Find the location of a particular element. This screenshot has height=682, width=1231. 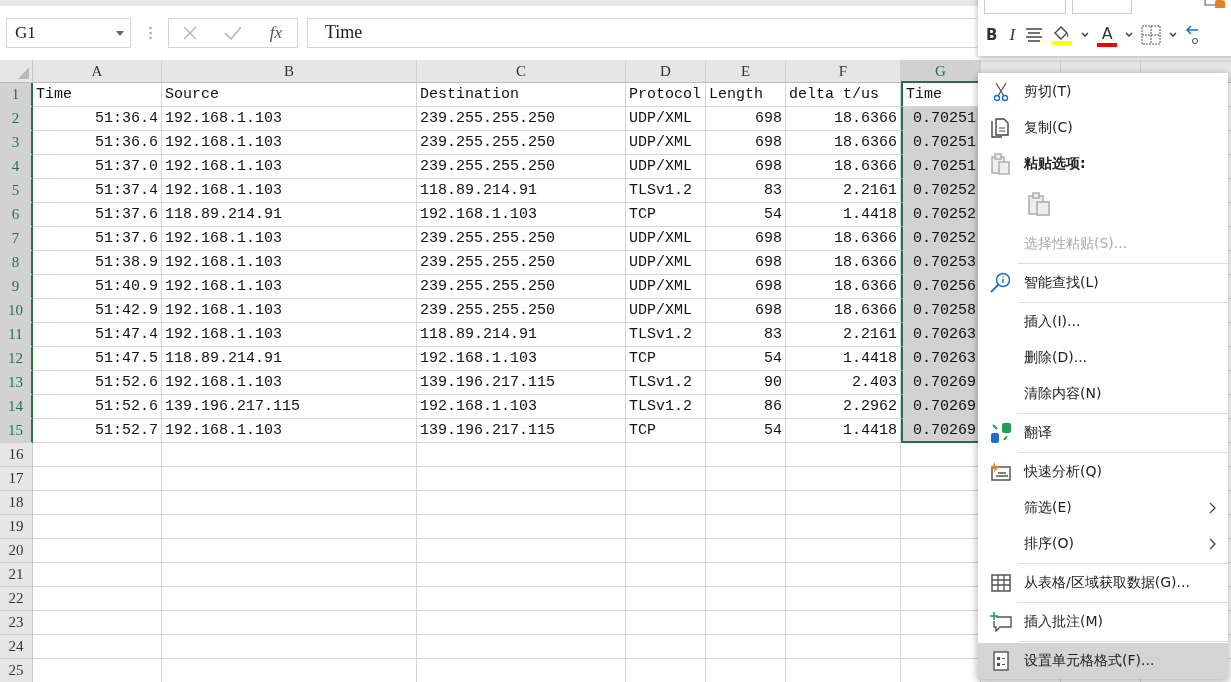

menu-item: 剪切(T) is located at coordinates (1103, 92).